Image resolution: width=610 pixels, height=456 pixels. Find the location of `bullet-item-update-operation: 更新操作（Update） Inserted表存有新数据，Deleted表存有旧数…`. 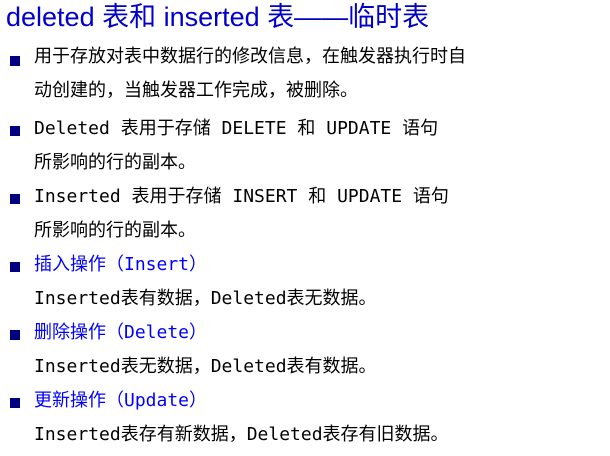

bullet-item-update-operation: 更新操作（Update） Inserted表存有新数据，Deleted表存有旧数… is located at coordinates (305, 418).